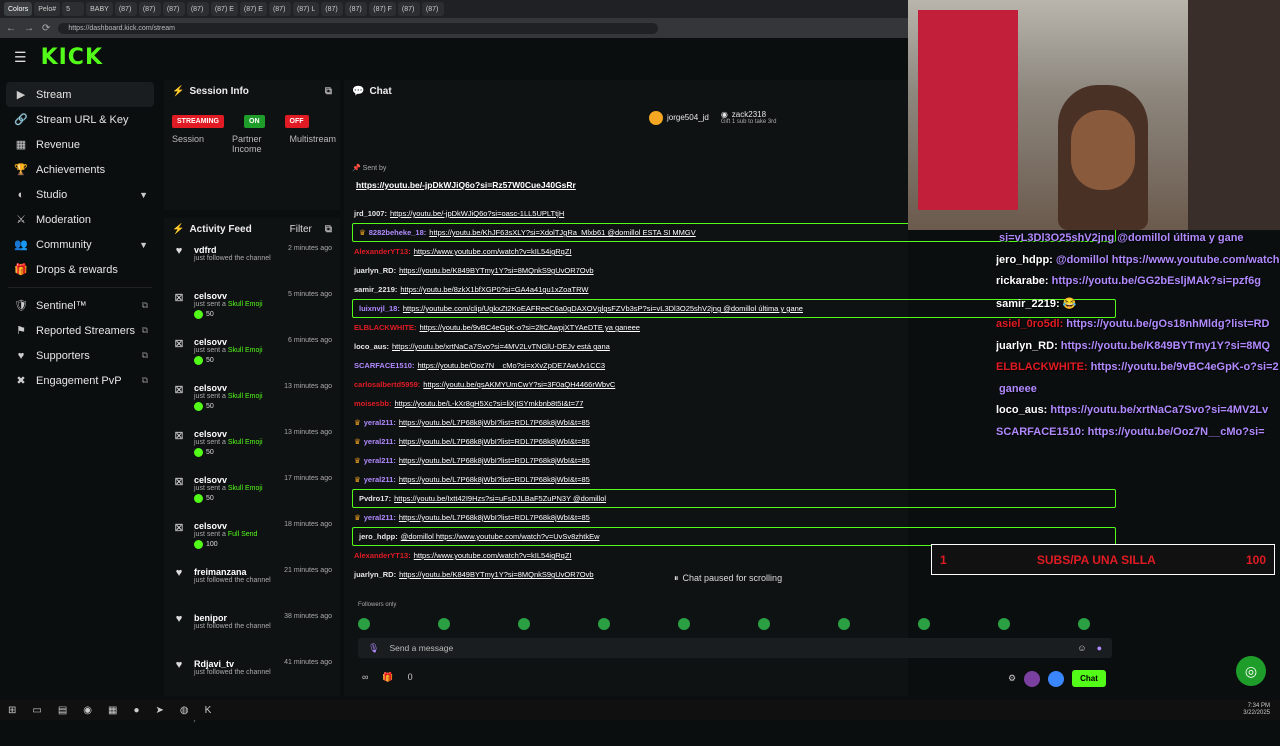 This screenshot has width=1280, height=746. What do you see at coordinates (80, 94) in the screenshot?
I see `sidebar-item-stream: ▶ Stream` at bounding box center [80, 94].